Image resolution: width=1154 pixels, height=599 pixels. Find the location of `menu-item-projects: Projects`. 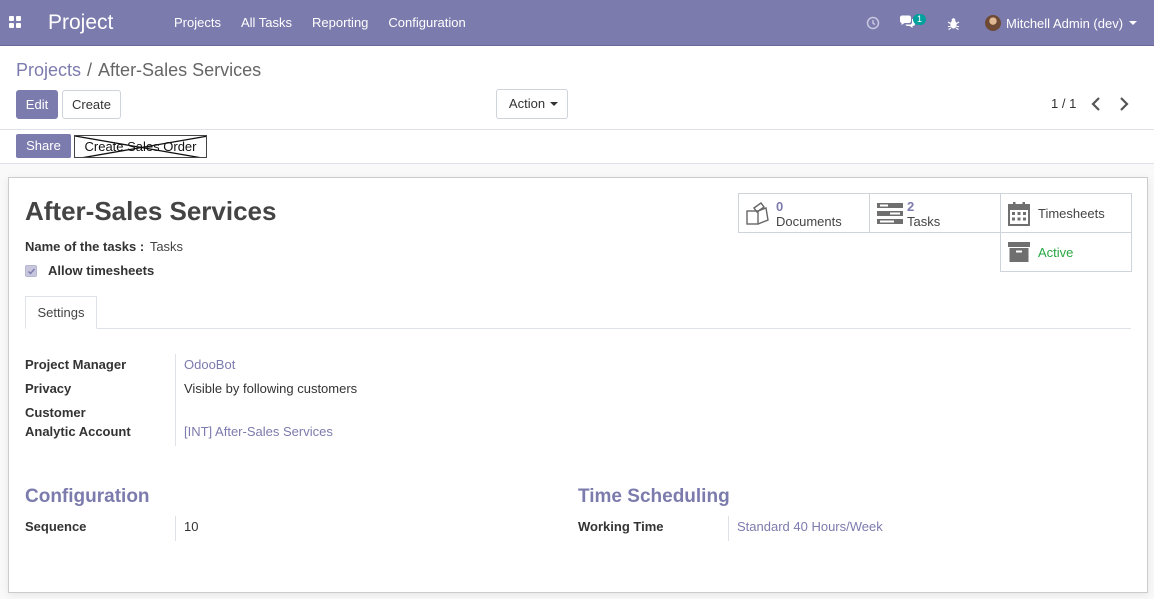

menu-item-projects: Projects is located at coordinates (197, 23).